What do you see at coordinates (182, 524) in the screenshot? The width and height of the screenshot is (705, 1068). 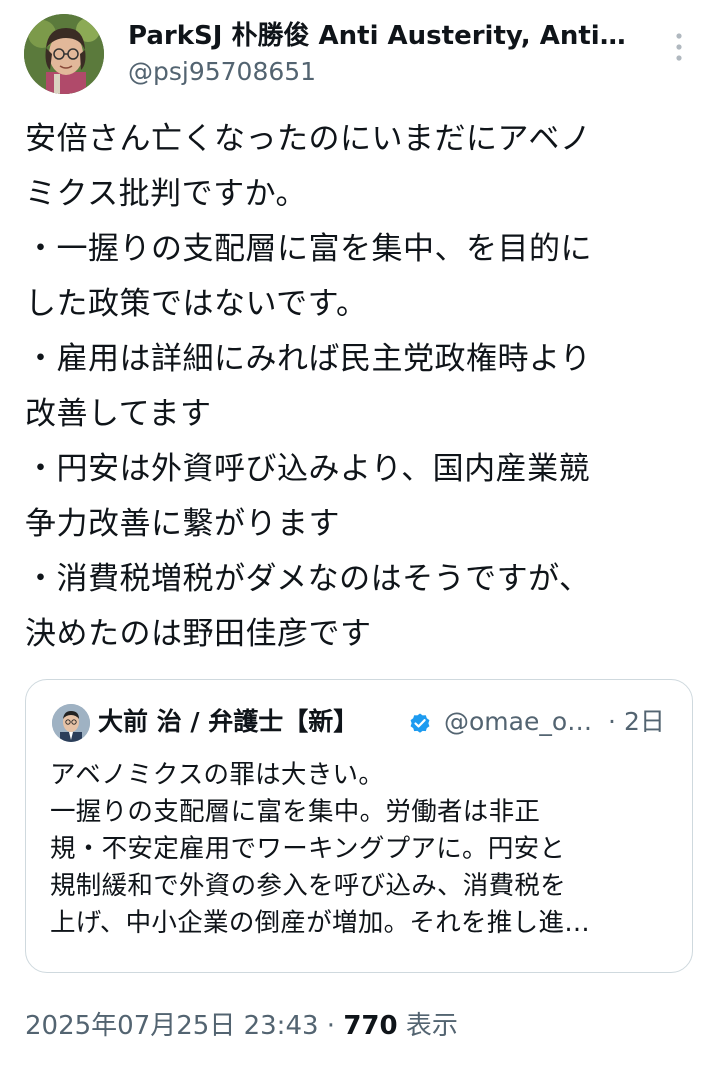 I see `tweet-text-line: 争力改善に繋がります` at bounding box center [182, 524].